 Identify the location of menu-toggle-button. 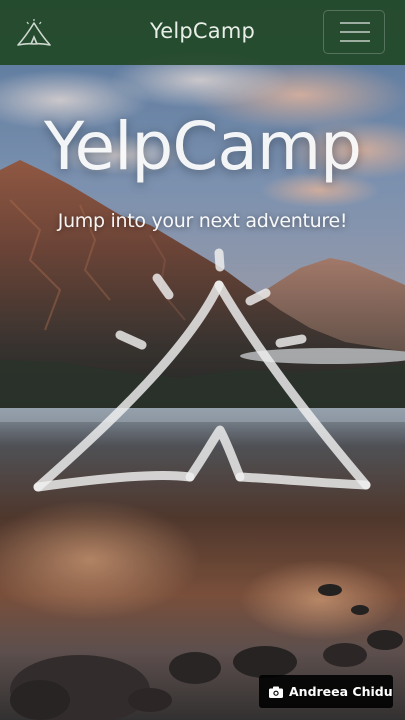
(354, 32).